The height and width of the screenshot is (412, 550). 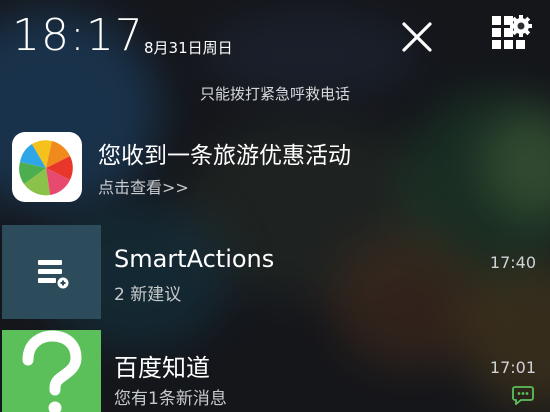 What do you see at coordinates (512, 262) in the screenshot?
I see `notification-time: 17:40` at bounding box center [512, 262].